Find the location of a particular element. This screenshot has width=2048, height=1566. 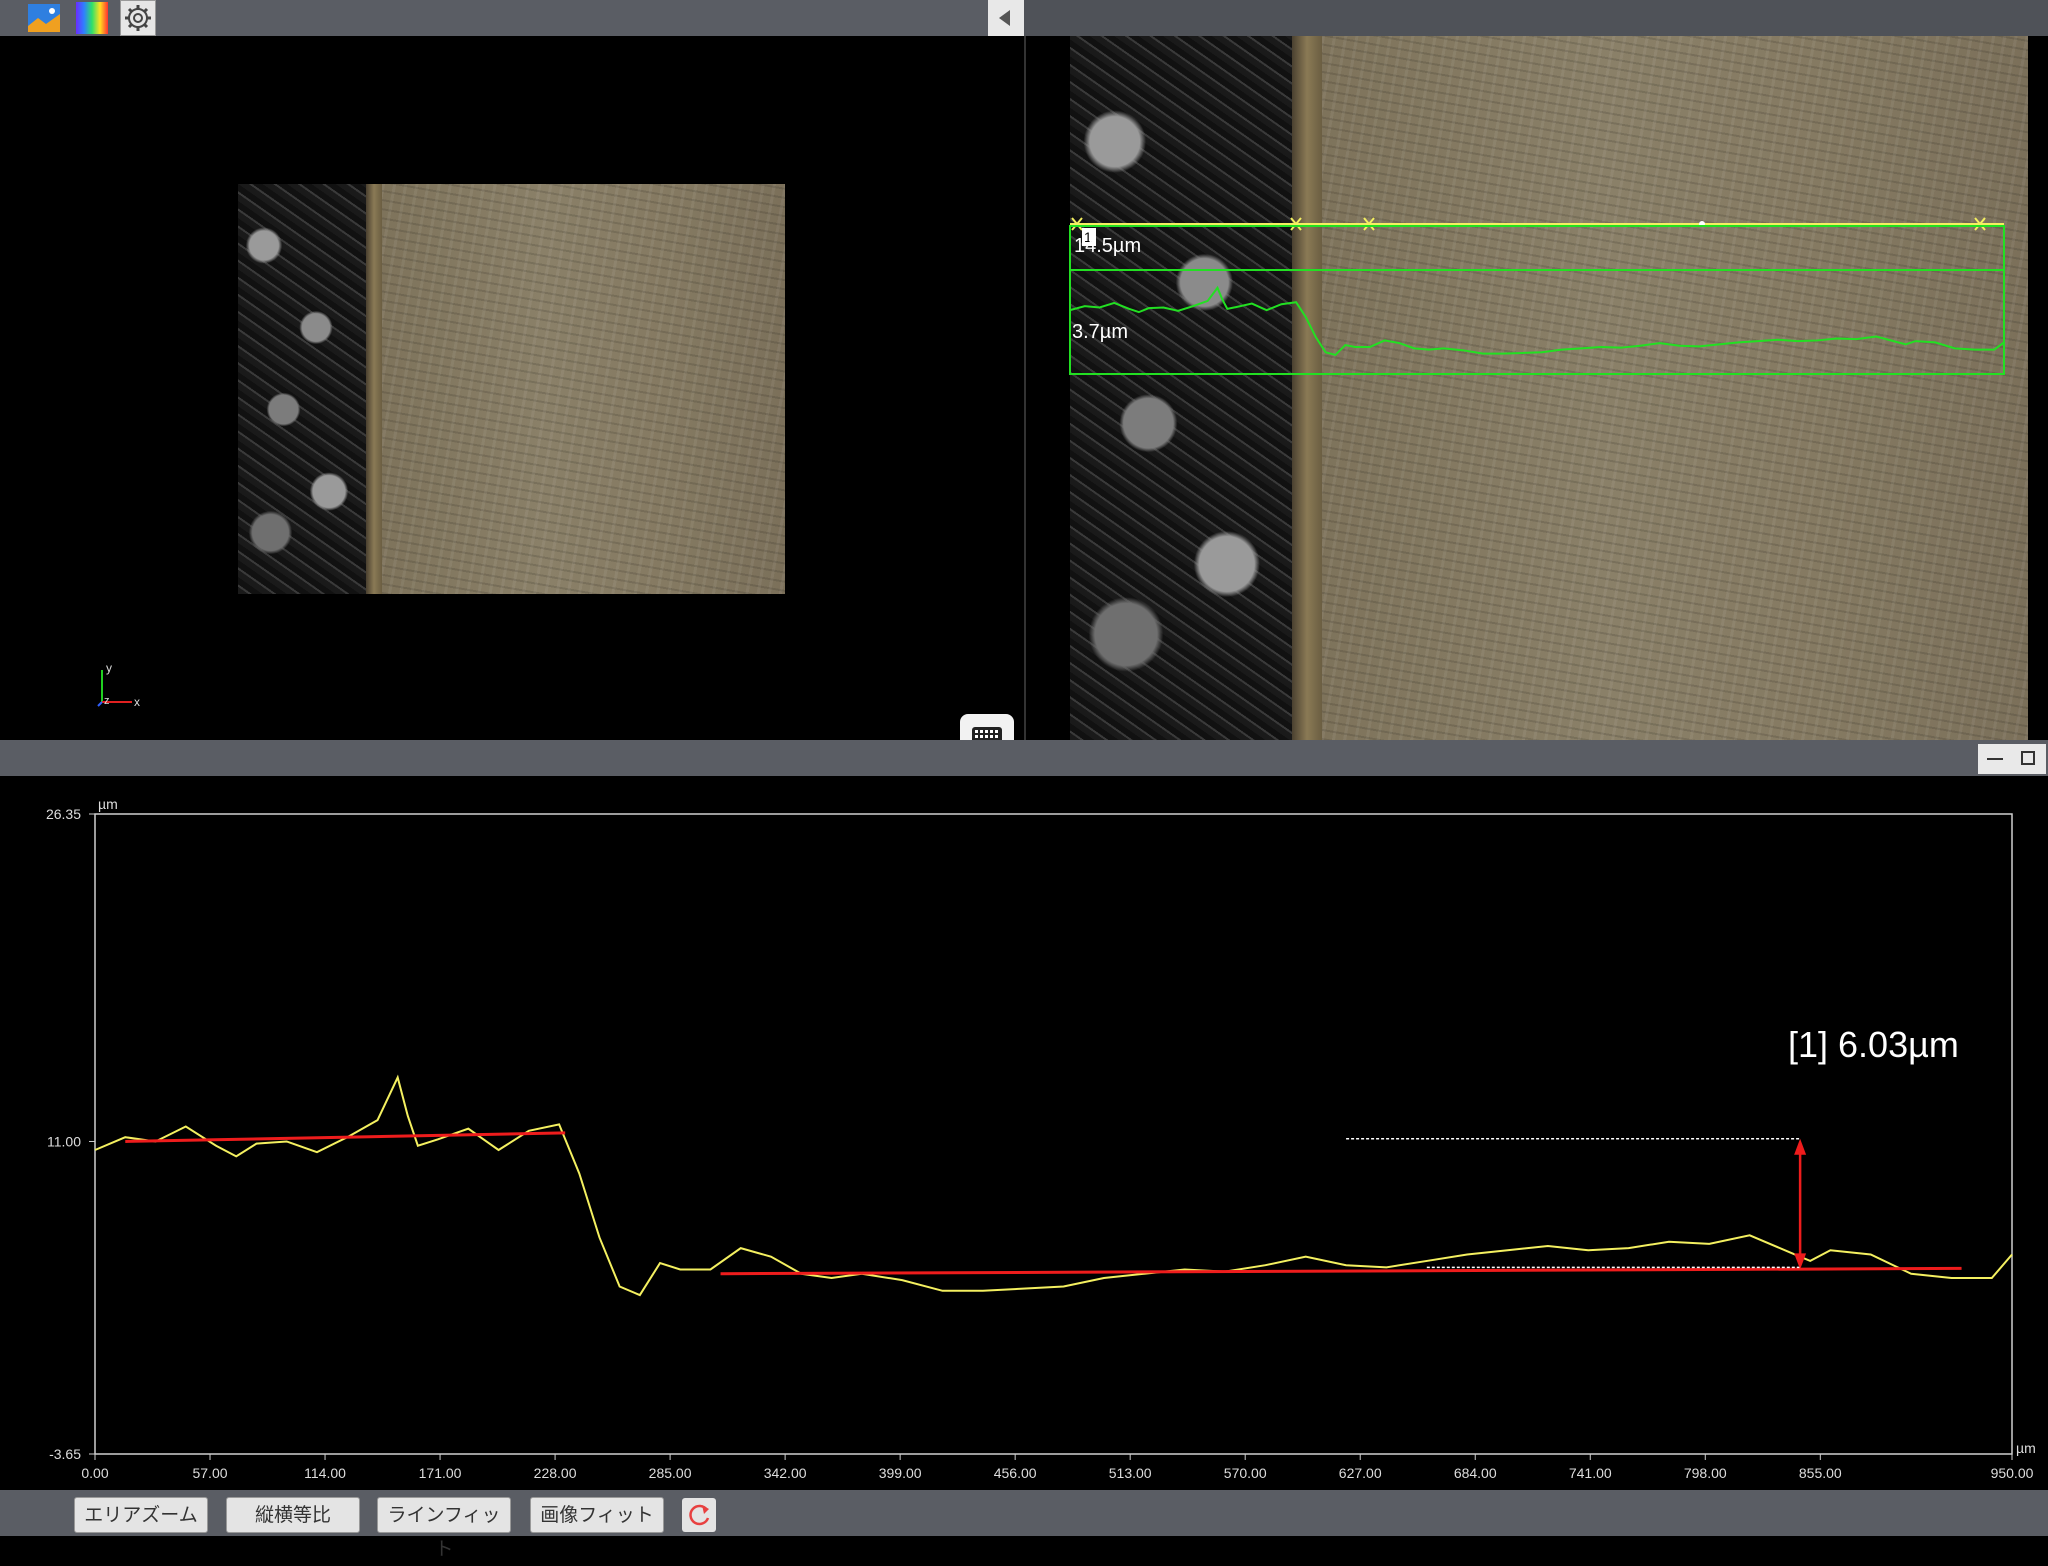

profile-trace is located at coordinates (1537, 321).